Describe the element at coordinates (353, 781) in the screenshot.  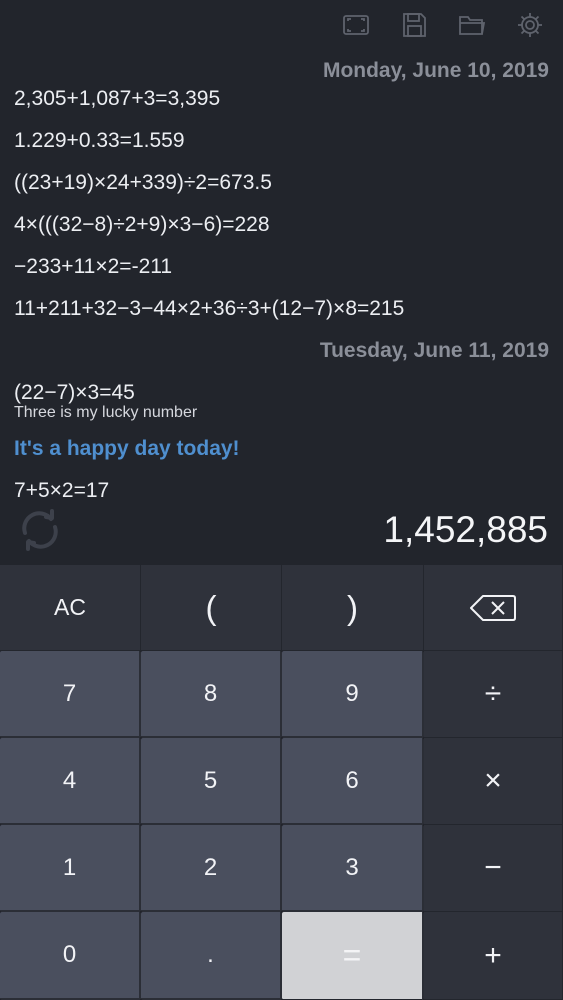
I see `digit-6-button: 6` at that location.